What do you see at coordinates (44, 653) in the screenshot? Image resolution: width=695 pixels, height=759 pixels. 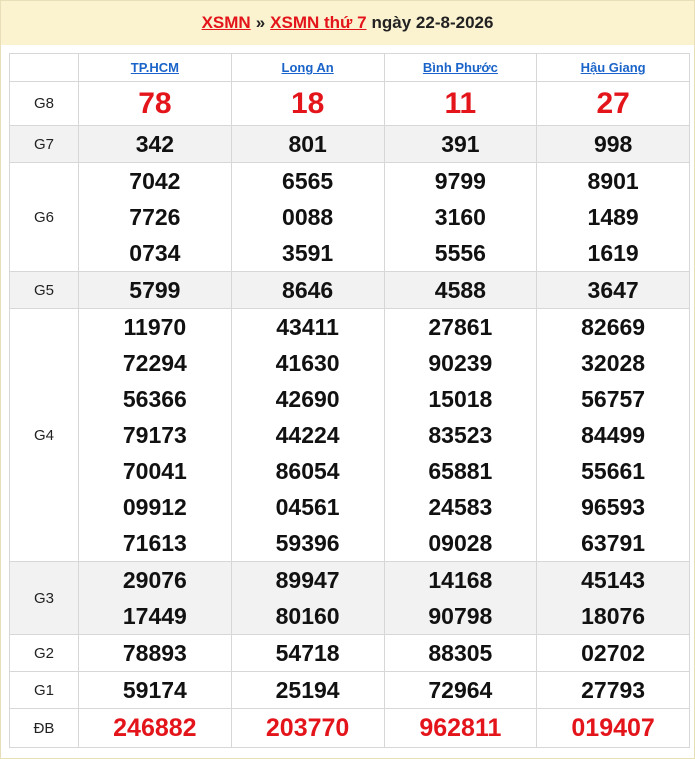 I see `prize-label: G2` at bounding box center [44, 653].